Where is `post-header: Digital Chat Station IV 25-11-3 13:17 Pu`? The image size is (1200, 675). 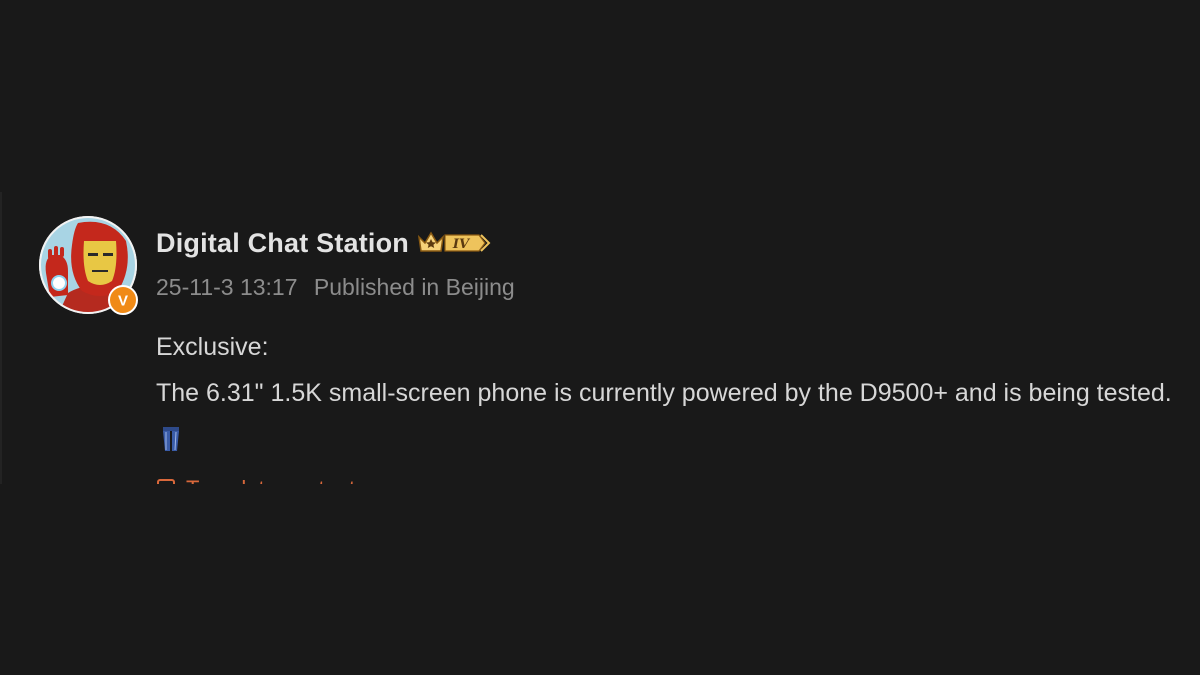 post-header: Digital Chat Station IV 25-11-3 13:17 Pu is located at coordinates (335, 262).